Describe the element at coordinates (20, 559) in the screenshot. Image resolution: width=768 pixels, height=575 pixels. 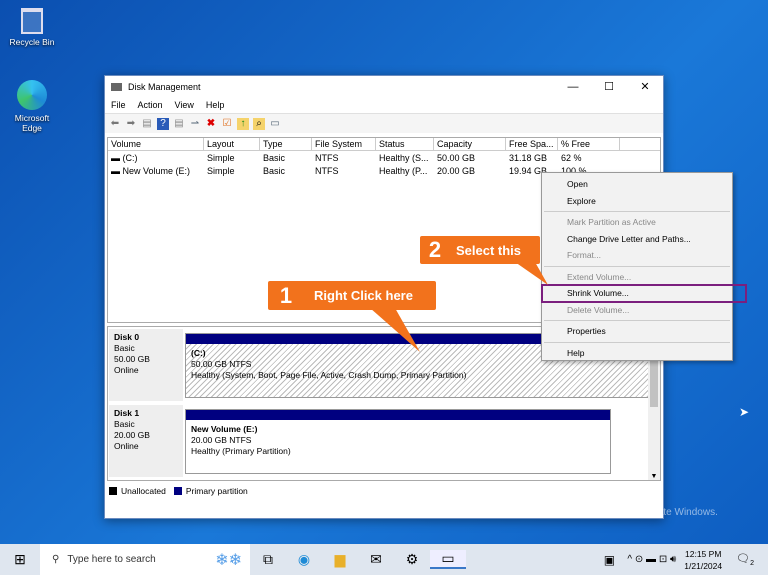
I see `start-button: ⊞` at that location.